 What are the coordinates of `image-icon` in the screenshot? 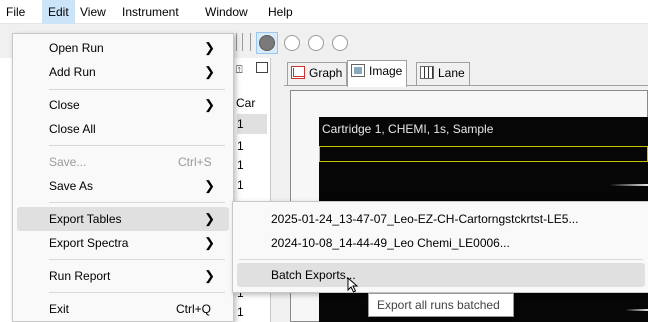 It's located at (358, 70).